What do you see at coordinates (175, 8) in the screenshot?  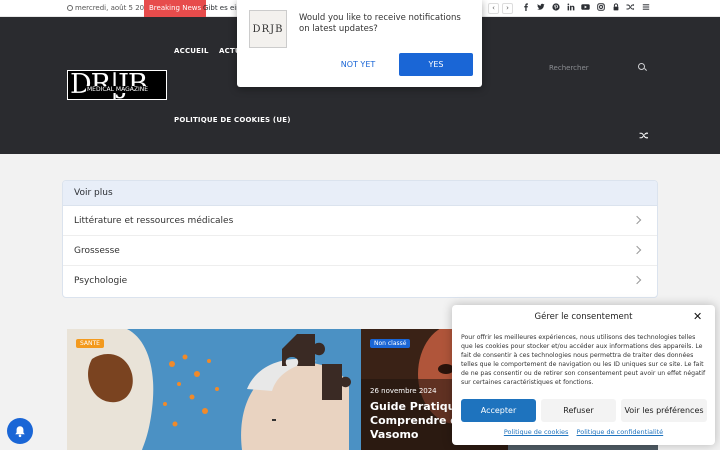 I see `breaking-news-label: Breaking News` at bounding box center [175, 8].